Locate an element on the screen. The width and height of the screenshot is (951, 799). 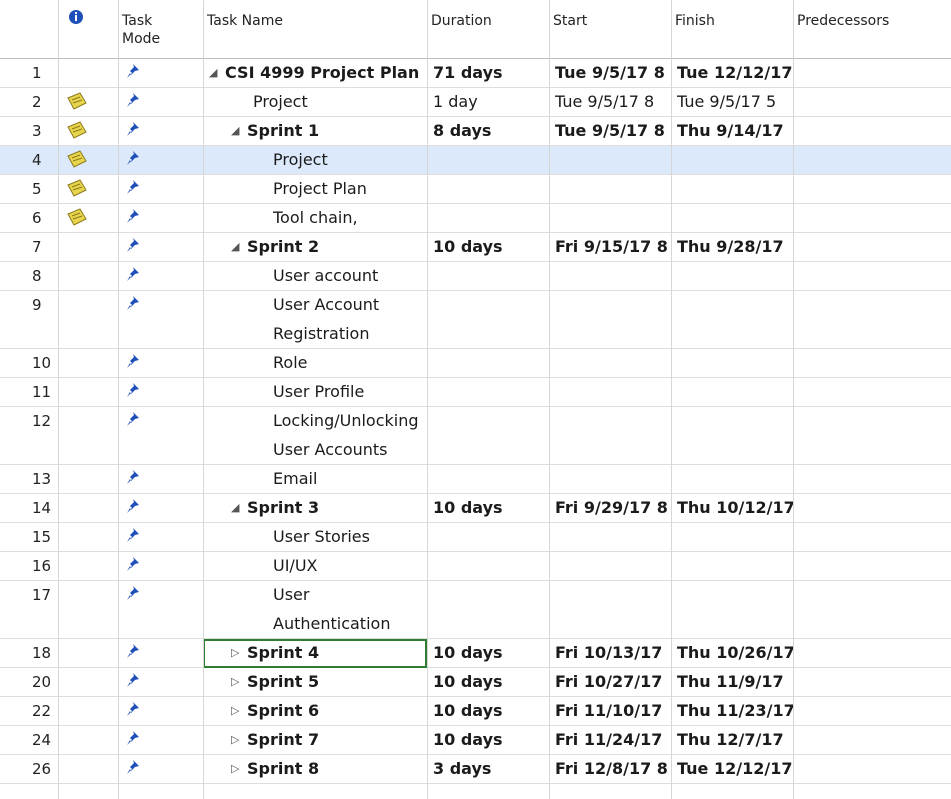
task-name-cell: Email is located at coordinates (349, 478).